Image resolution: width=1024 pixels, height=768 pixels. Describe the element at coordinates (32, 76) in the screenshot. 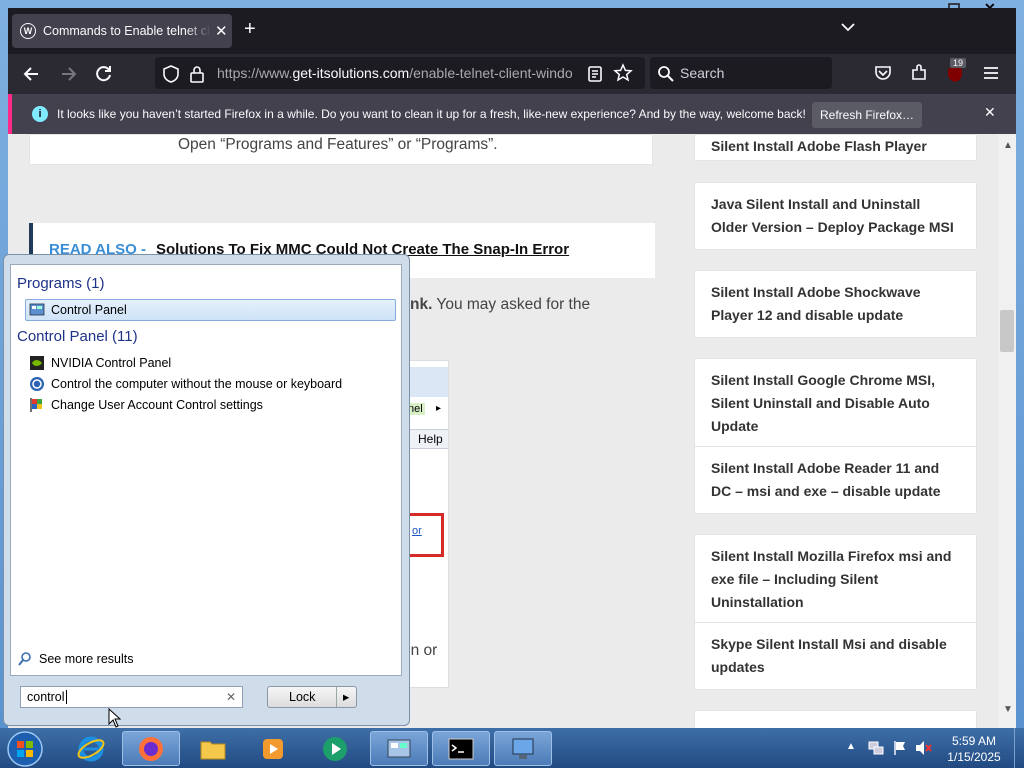

I see `back-icon` at that location.